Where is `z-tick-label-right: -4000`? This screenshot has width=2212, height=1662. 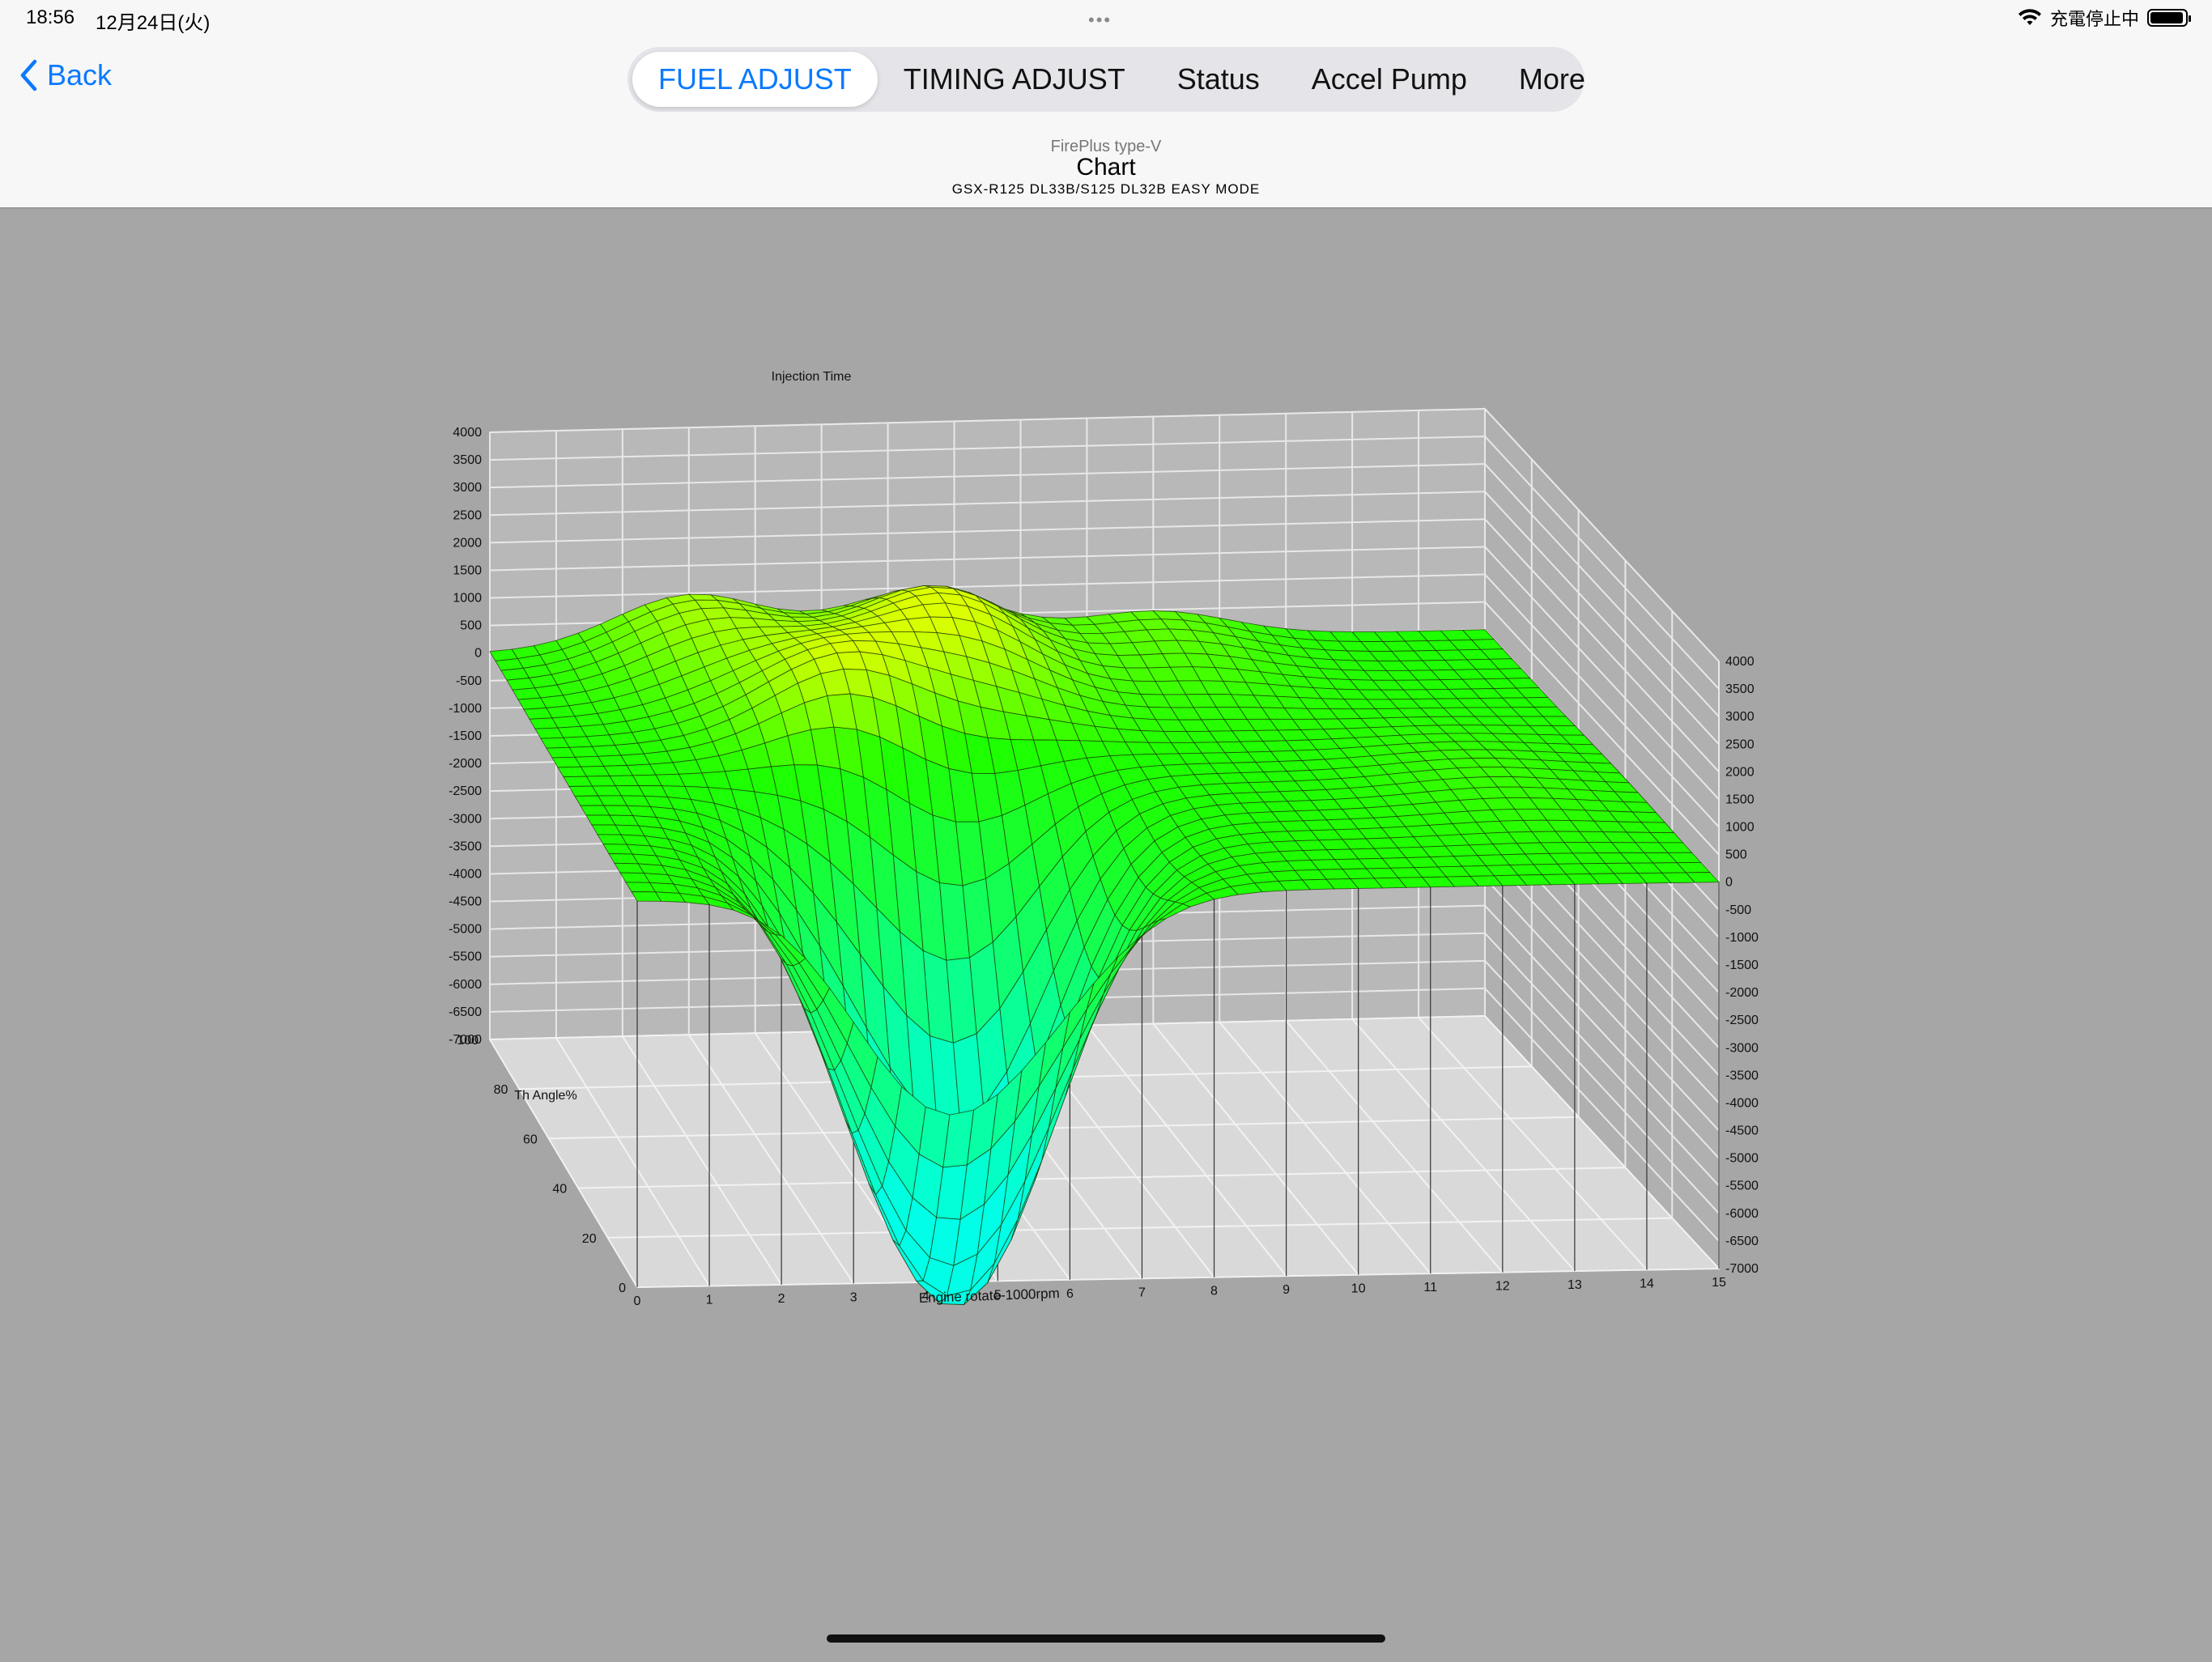 z-tick-label-right: -4000 is located at coordinates (1742, 1104).